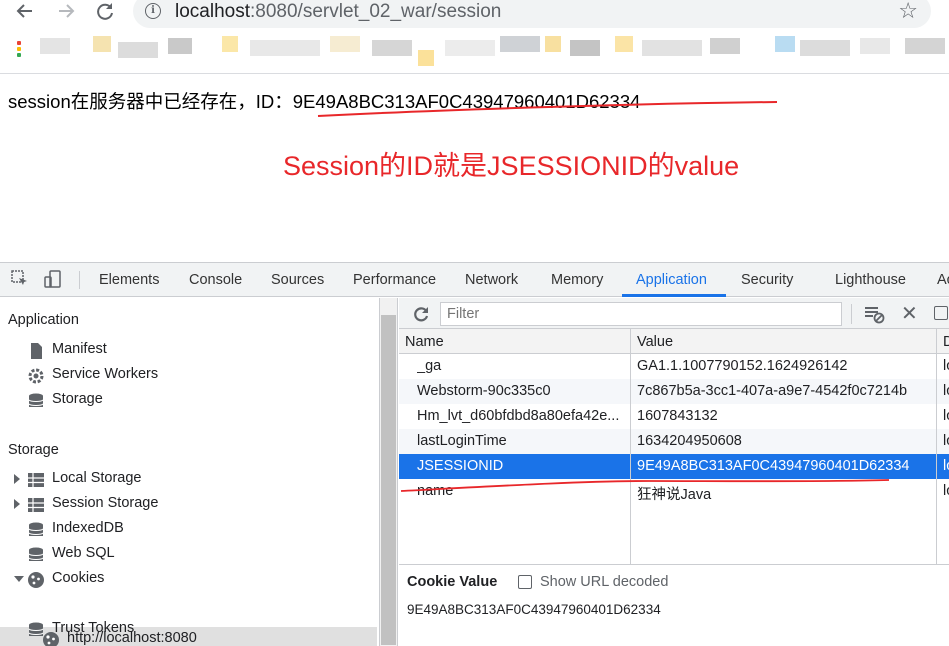 The height and width of the screenshot is (646, 949). I want to click on cookie-value-text: 9E49A8BC313AF0C43947960401D62334, so click(534, 609).